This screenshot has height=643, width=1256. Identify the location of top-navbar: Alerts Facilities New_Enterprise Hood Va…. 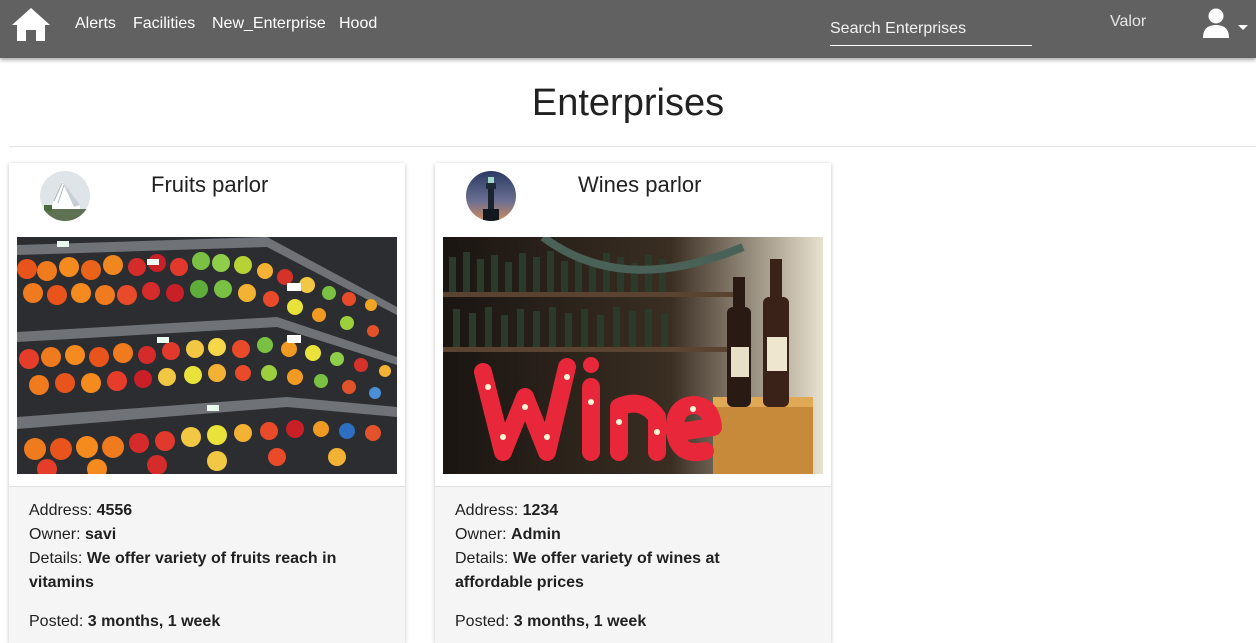
(628, 29).